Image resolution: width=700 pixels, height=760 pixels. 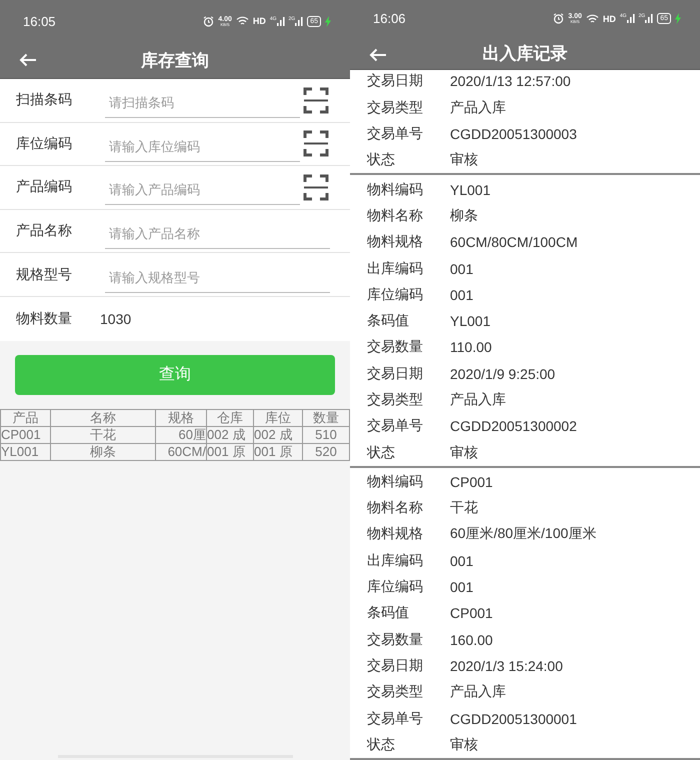 What do you see at coordinates (471, 640) in the screenshot?
I see `record-value: 160.00` at bounding box center [471, 640].